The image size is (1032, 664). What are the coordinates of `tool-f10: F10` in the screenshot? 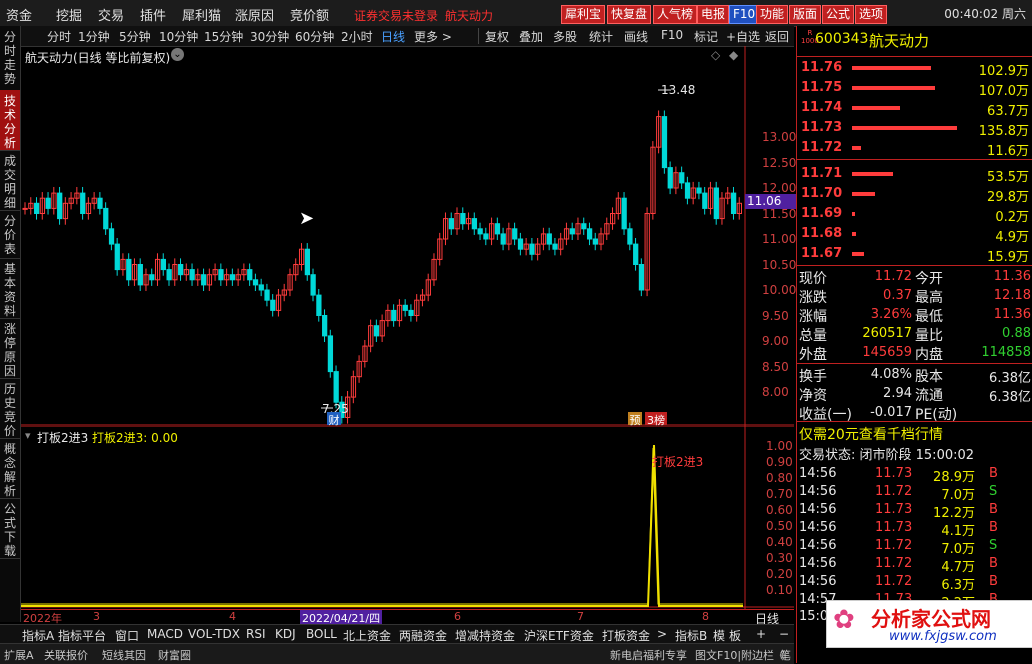 It's located at (672, 35).